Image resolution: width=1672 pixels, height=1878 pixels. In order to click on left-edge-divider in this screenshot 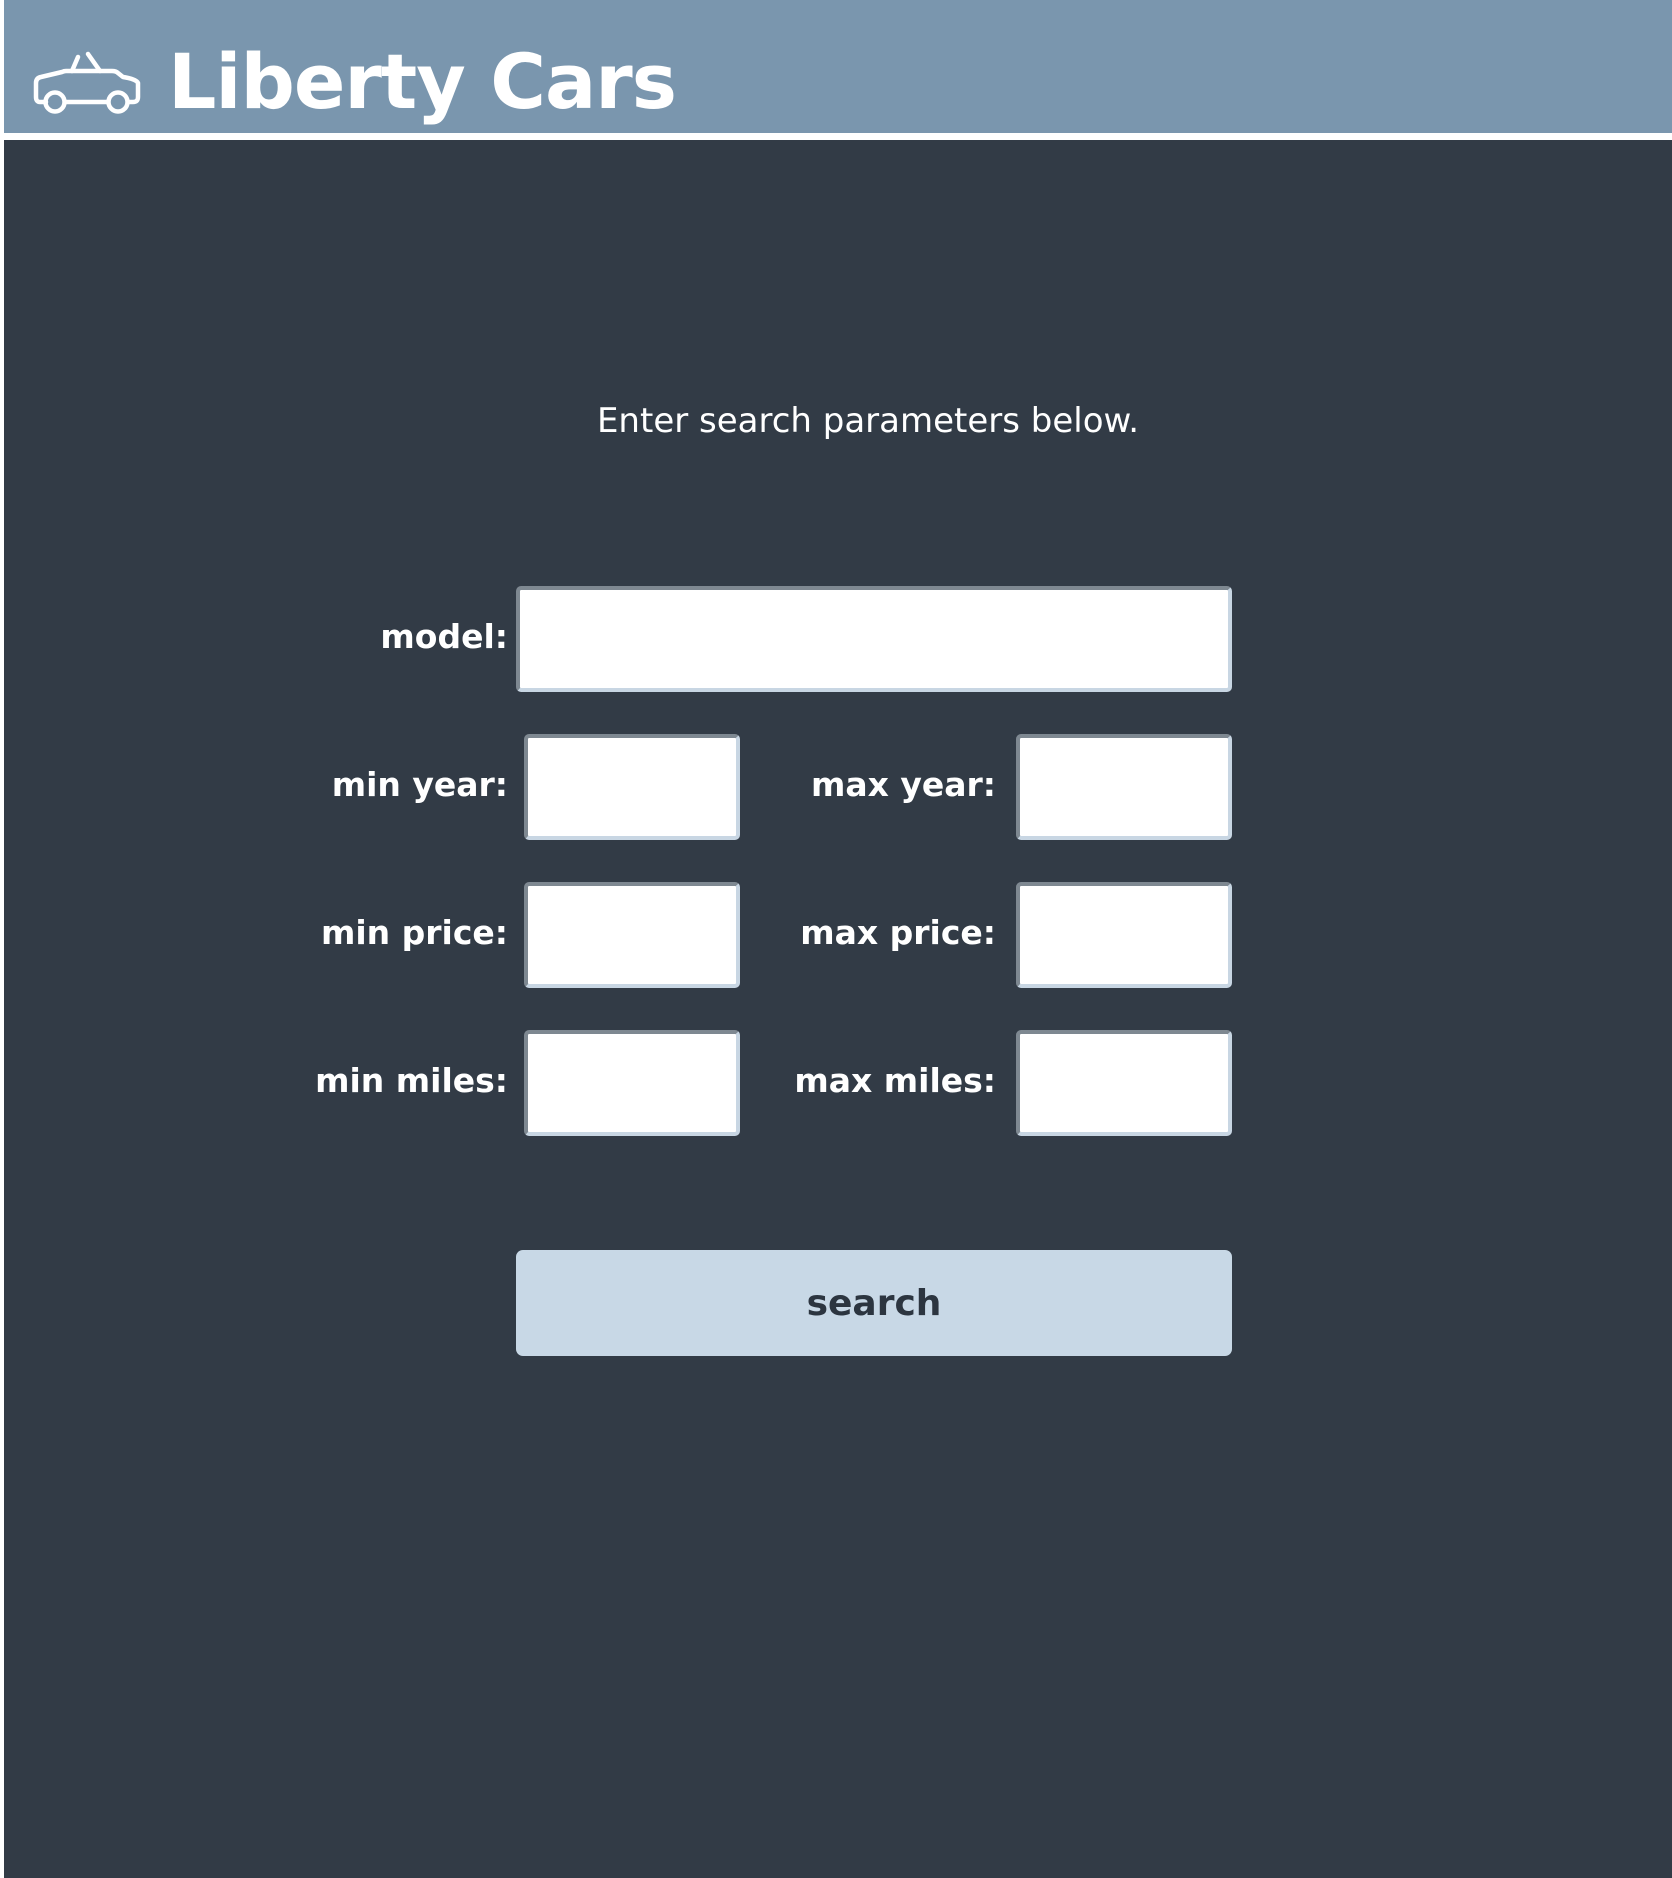, I will do `click(2, 939)`.